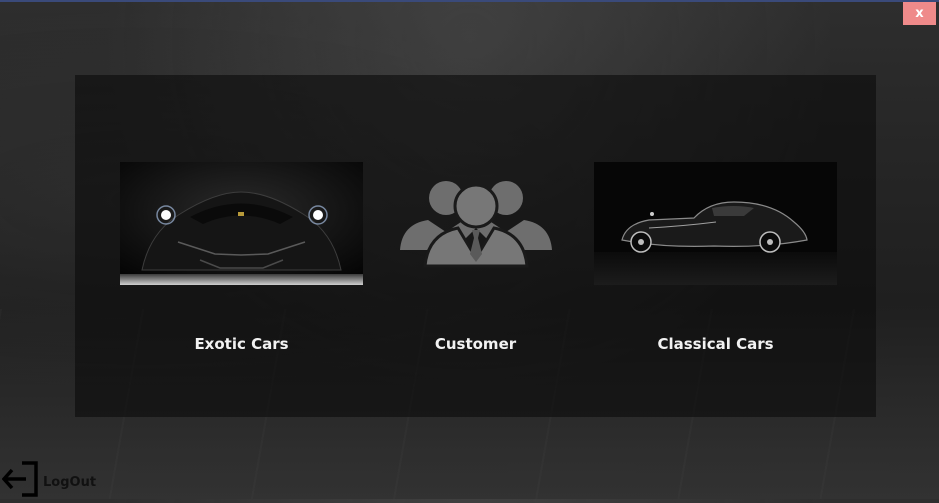  Describe the element at coordinates (715, 223) in the screenshot. I see `classic-car-image` at that location.